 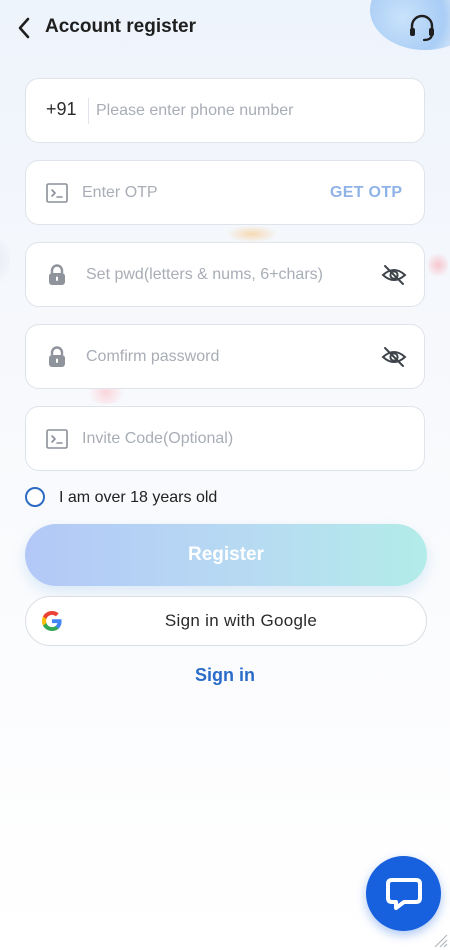 I want to click on phone-input, so click(x=251, y=110).